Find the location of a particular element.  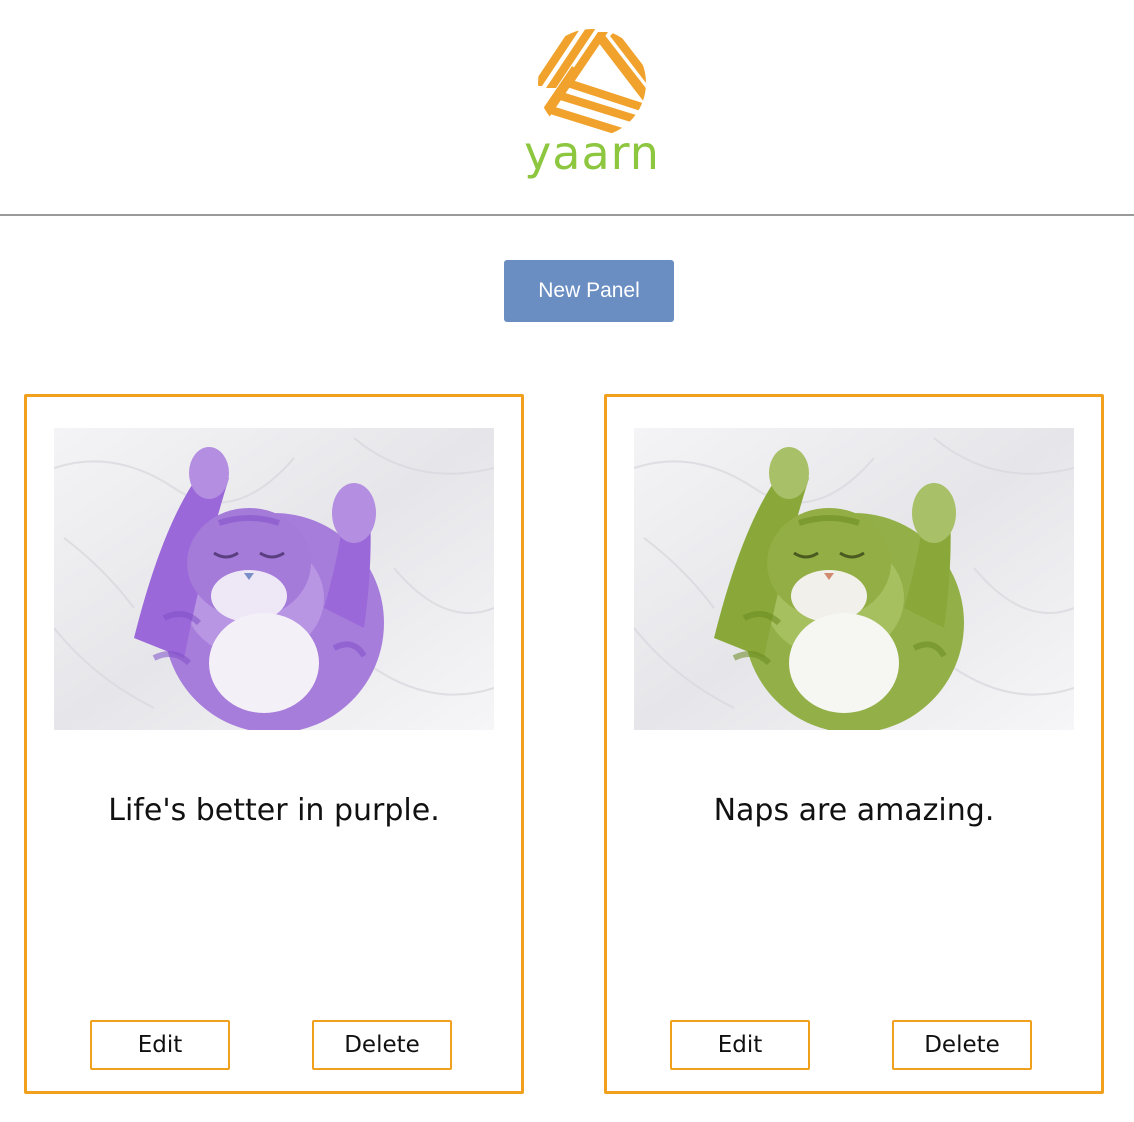

panel-caption: Life's better in purple. is located at coordinates (274, 810).